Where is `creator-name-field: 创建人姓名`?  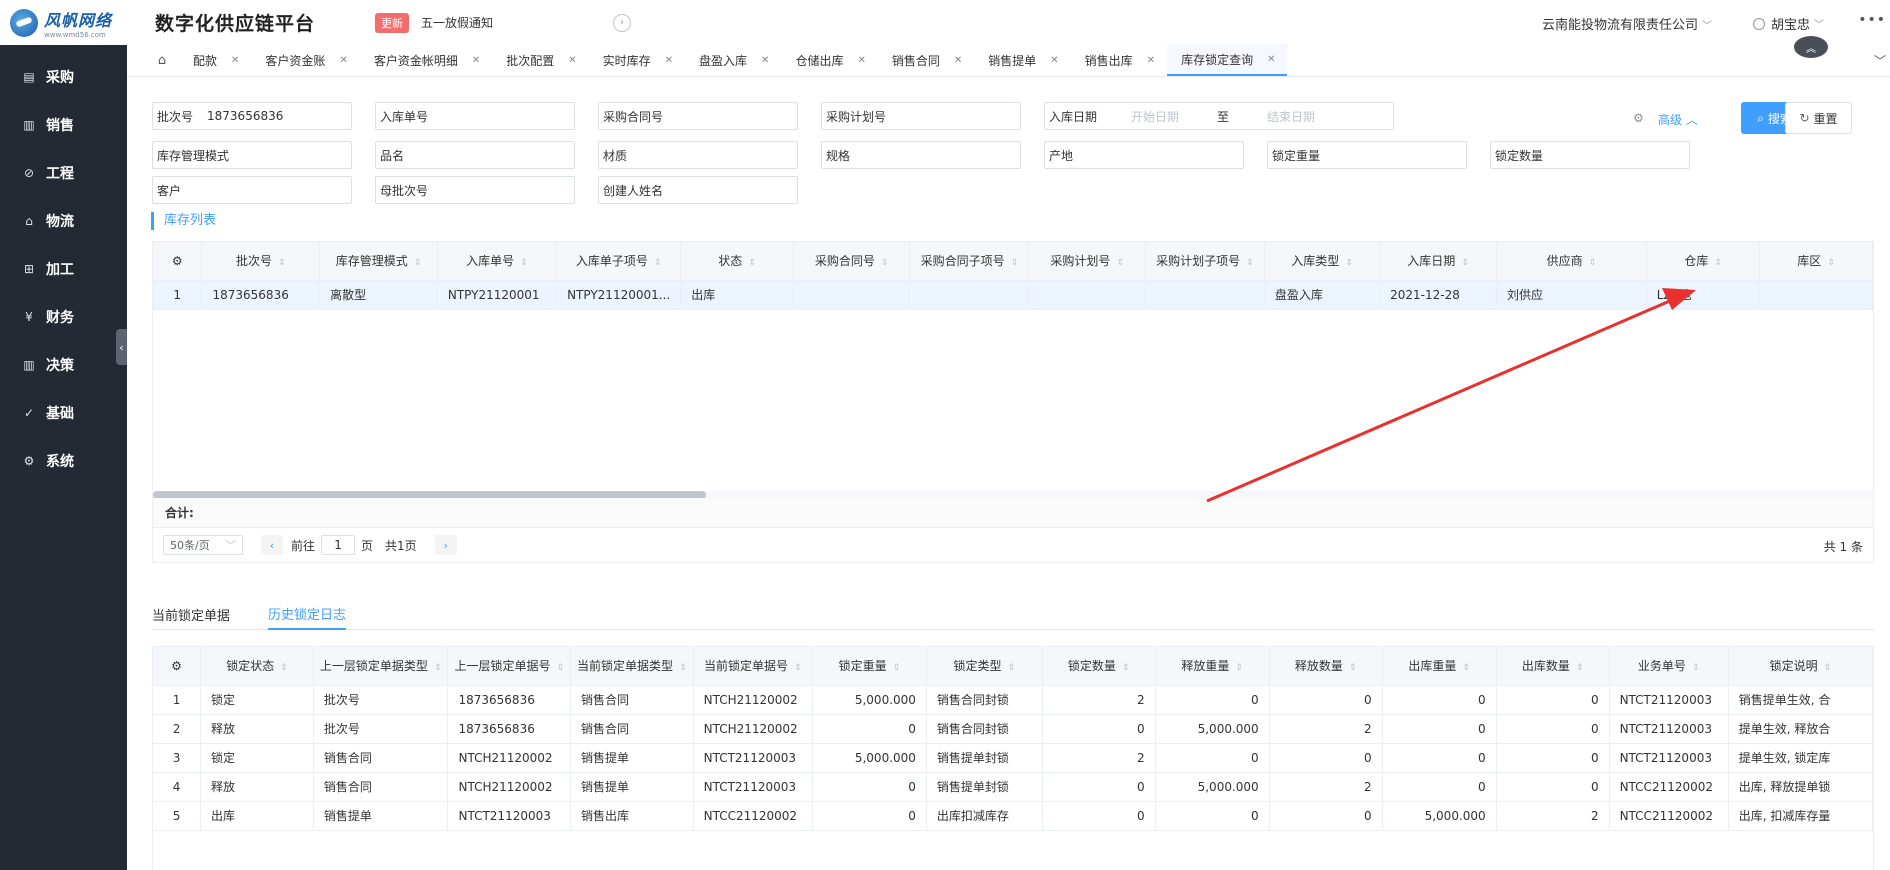 creator-name-field: 创建人姓名 is located at coordinates (698, 190).